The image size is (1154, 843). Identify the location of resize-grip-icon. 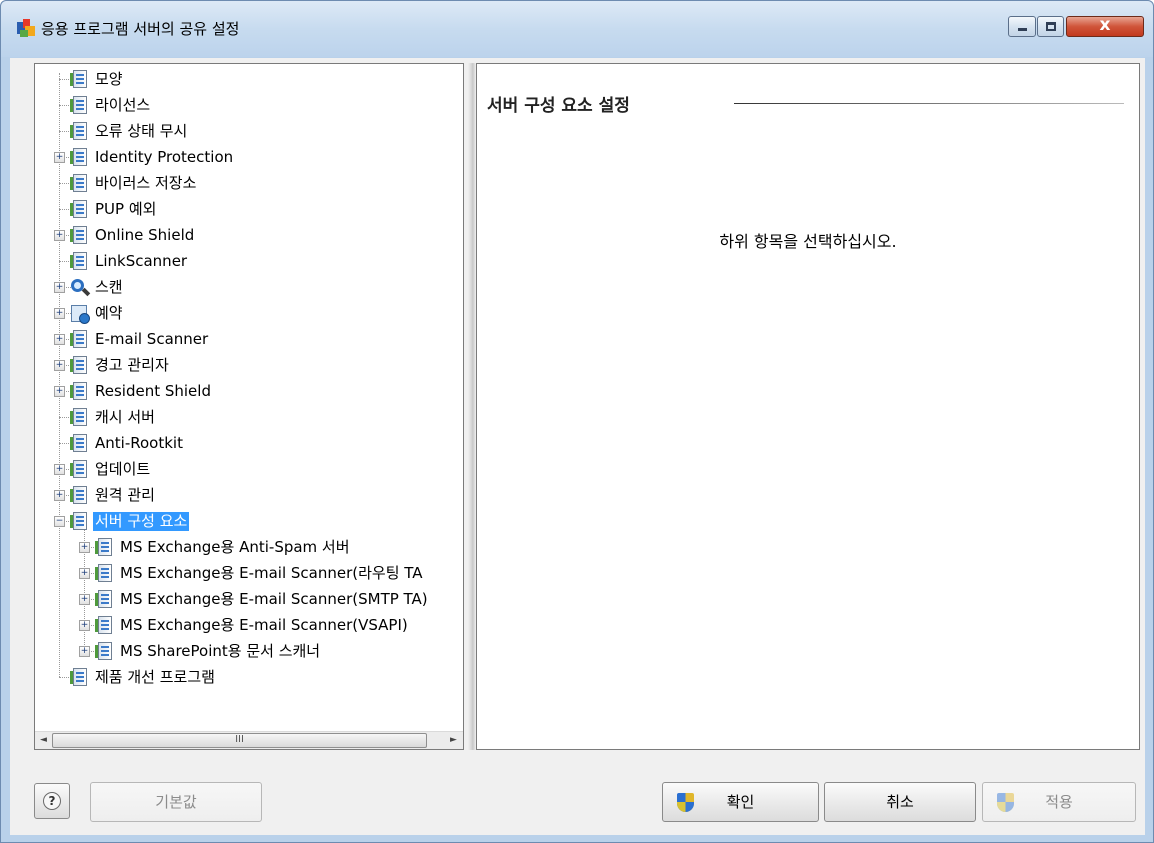
(1138, 828).